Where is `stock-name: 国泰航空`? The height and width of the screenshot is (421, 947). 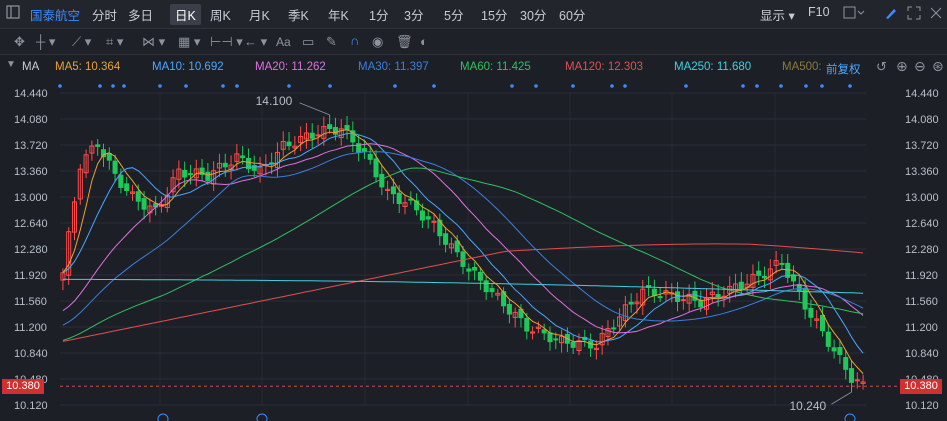 stock-name: 国泰航空 is located at coordinates (55, 14).